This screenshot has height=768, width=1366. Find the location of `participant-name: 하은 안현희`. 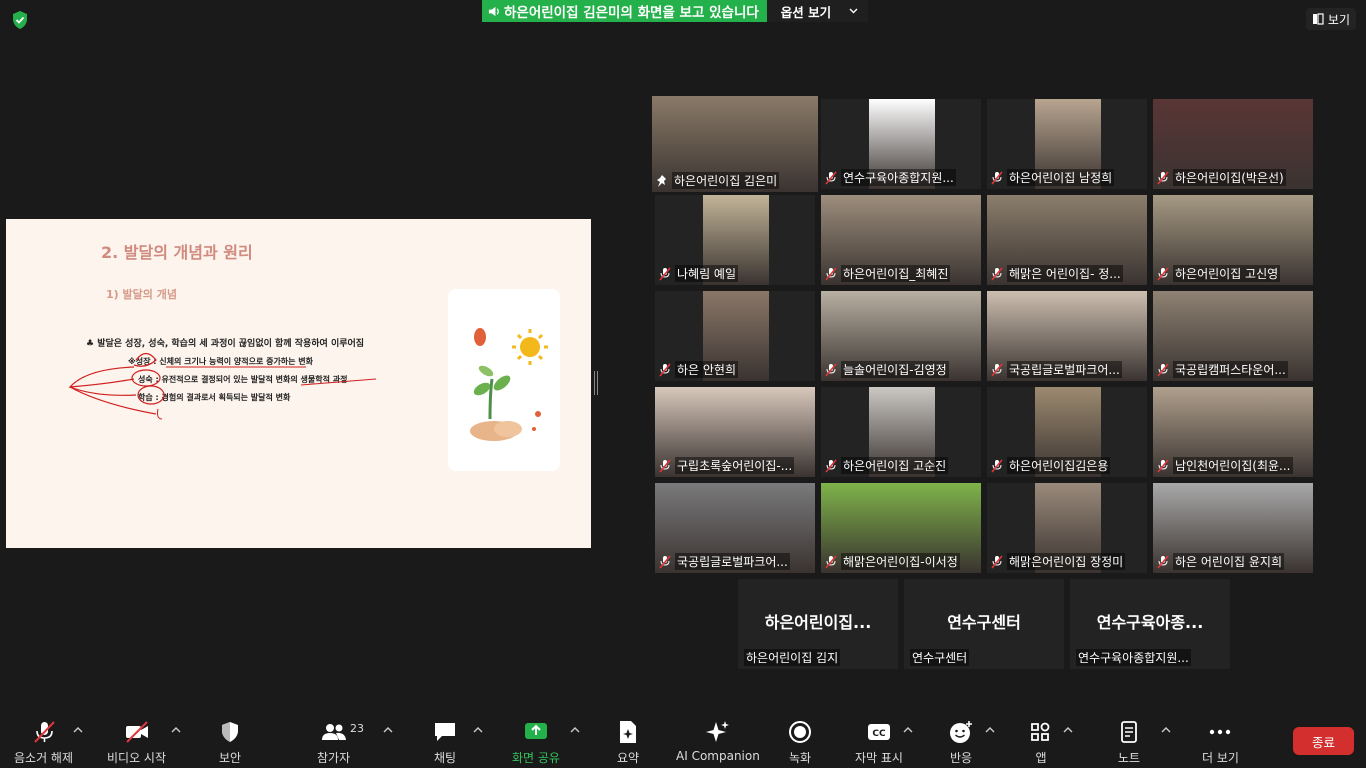

participant-name: 하은 안현희 is located at coordinates (707, 369).